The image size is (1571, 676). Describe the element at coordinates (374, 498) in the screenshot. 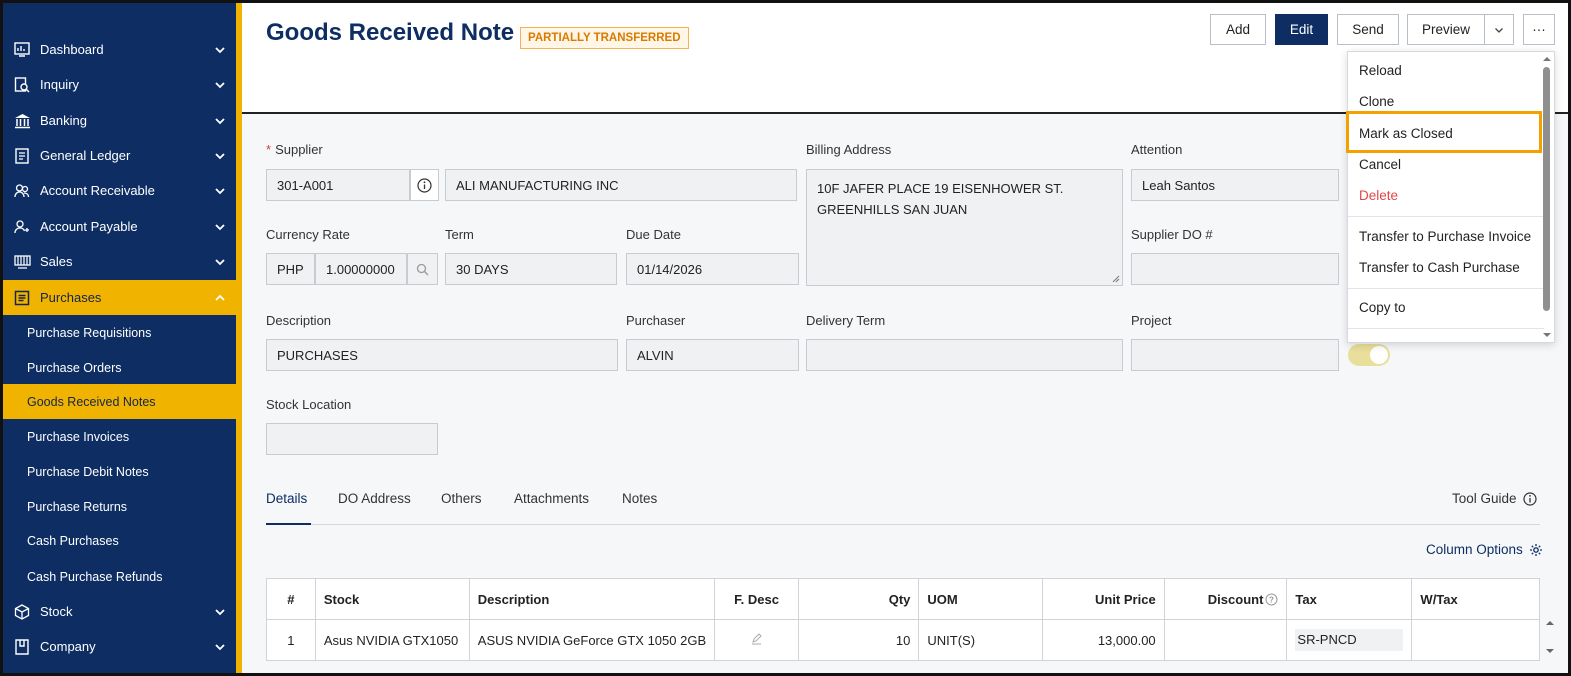

I see `tab-do-address: DO Address` at that location.